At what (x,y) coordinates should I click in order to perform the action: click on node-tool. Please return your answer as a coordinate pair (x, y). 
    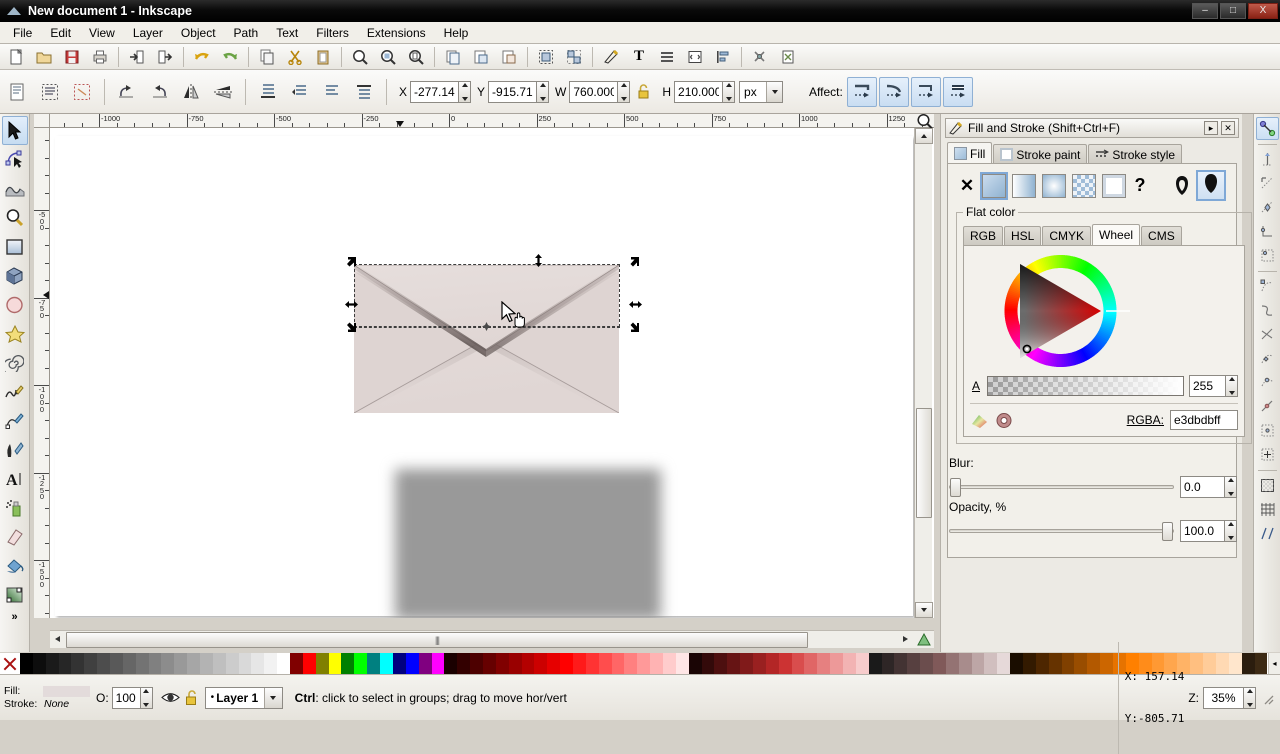
    Looking at the image, I should click on (15, 159).